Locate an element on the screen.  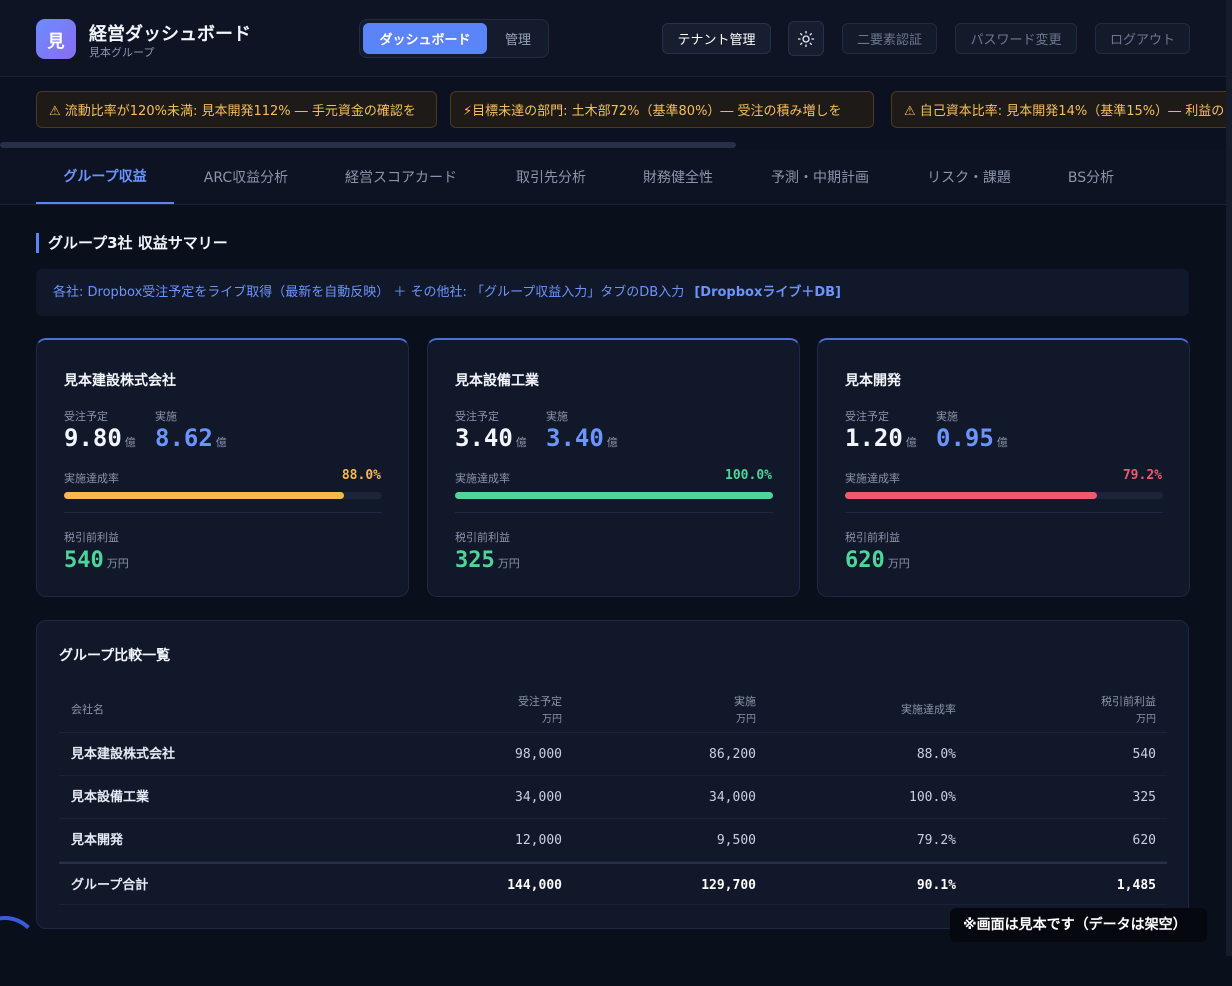
profit-value: 325 万円 is located at coordinates (487, 560).